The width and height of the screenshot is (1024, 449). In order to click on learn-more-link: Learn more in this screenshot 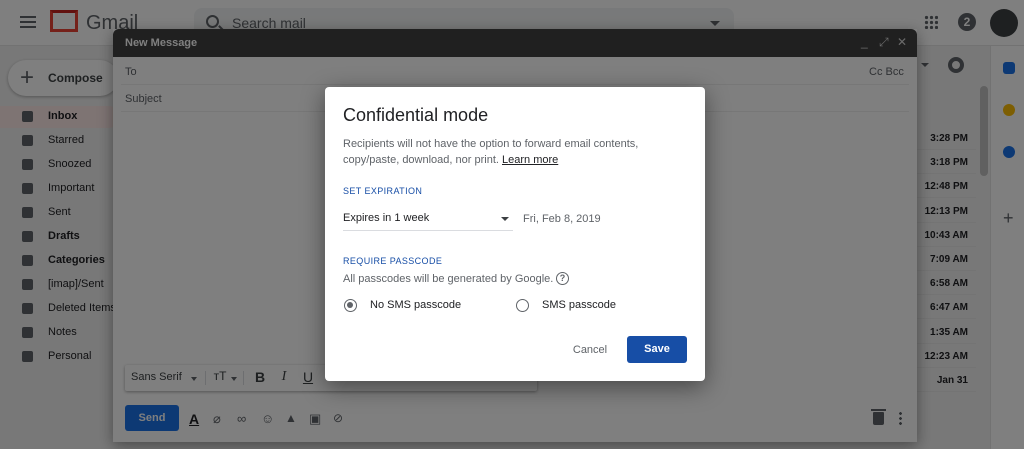, I will do `click(530, 160)`.